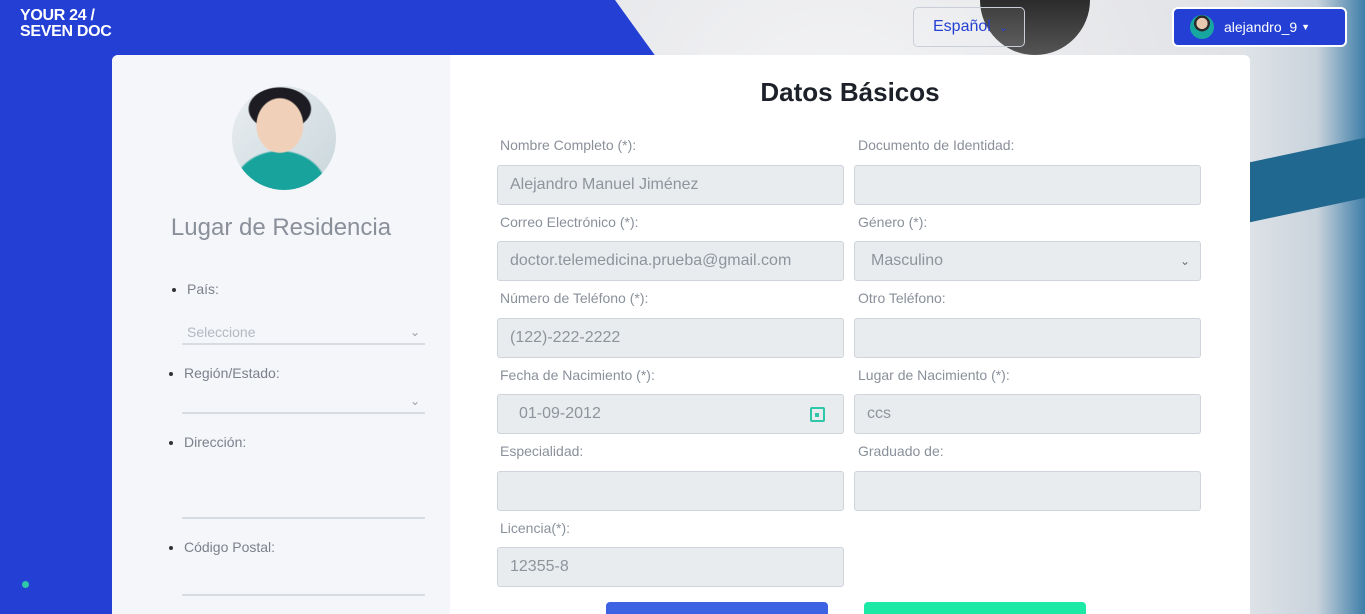 The height and width of the screenshot is (614, 1365). What do you see at coordinates (542, 451) in the screenshot?
I see `specialty-label: Especialidad:` at bounding box center [542, 451].